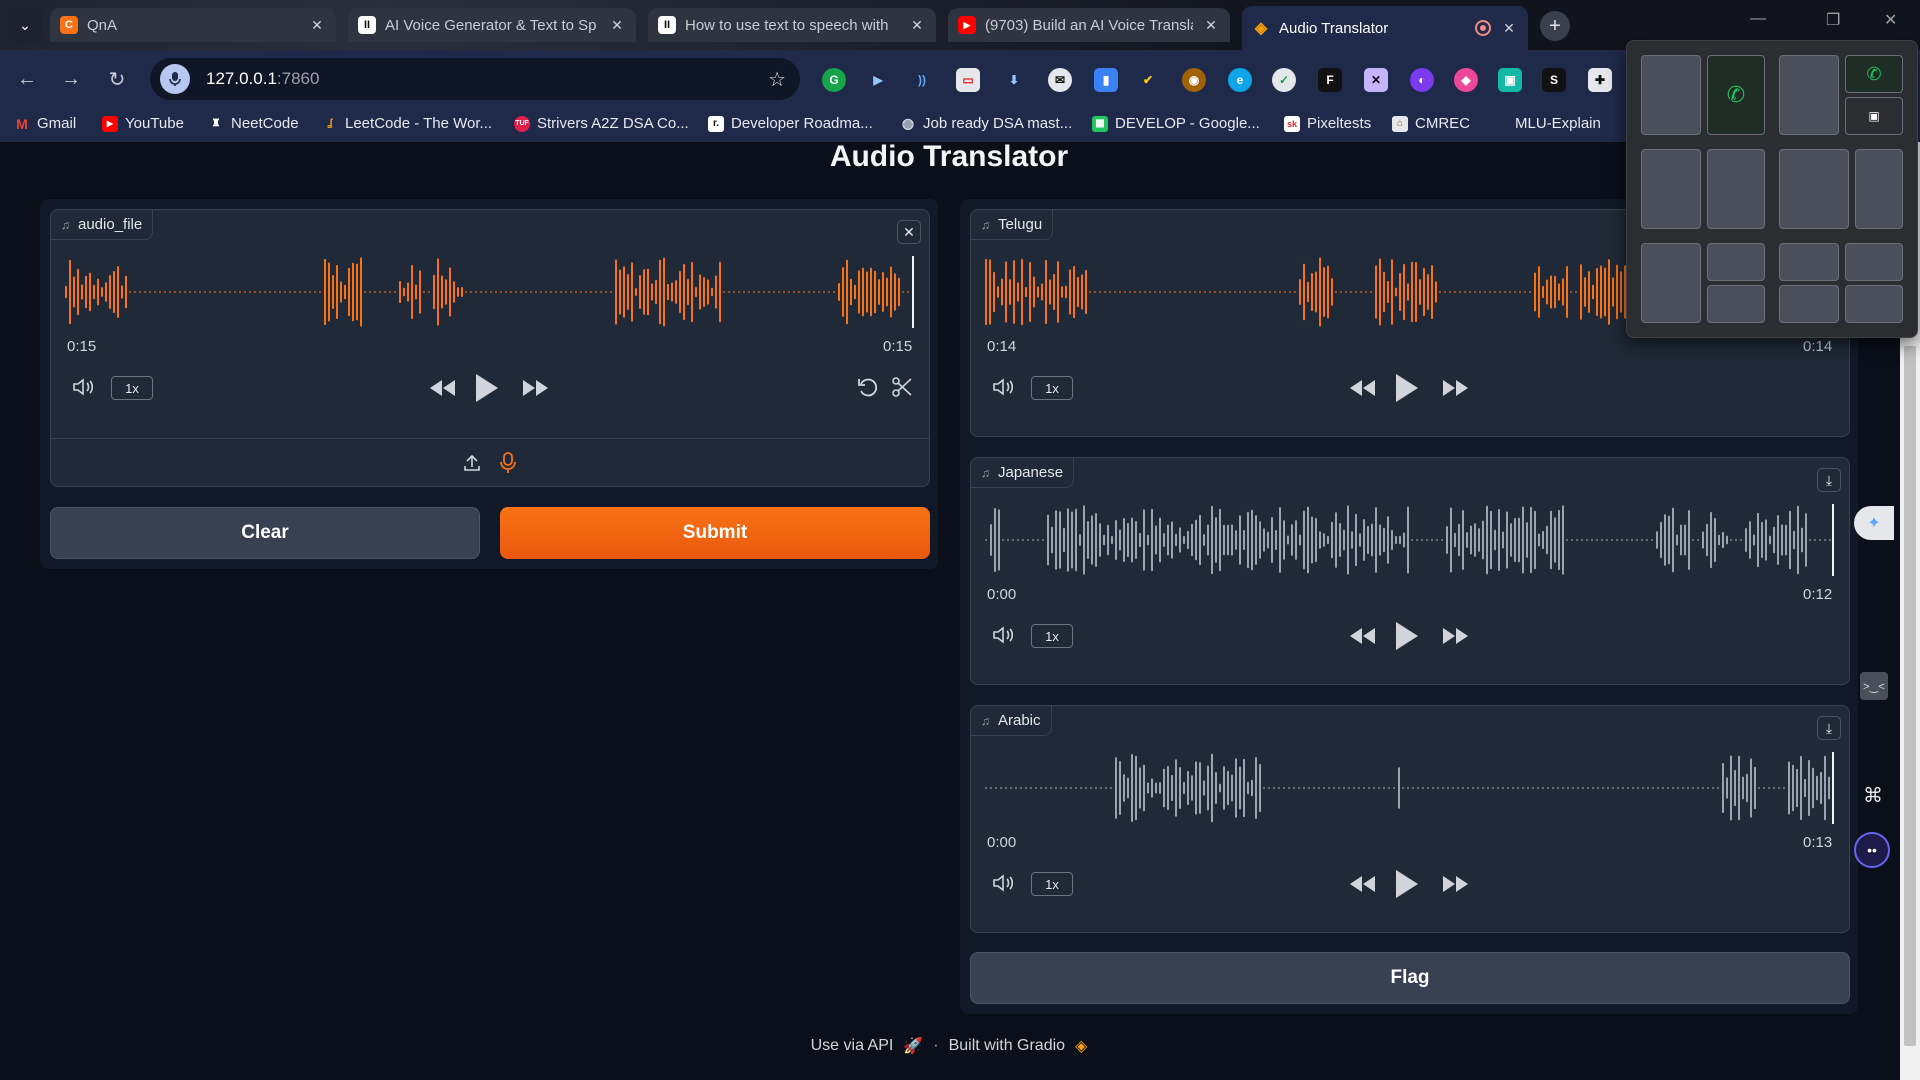 Image resolution: width=1920 pixels, height=1080 pixels. Describe the element at coordinates (1330, 80) in the screenshot. I see `f-extension-icon: F` at that location.